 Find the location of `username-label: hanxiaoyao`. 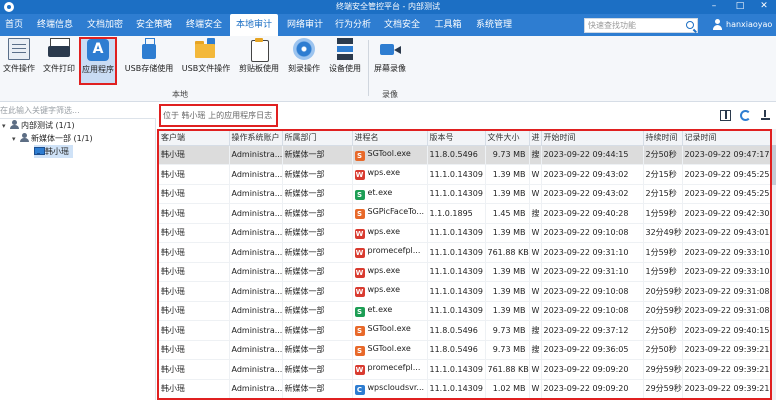

username-label: hanxiaoyao is located at coordinates (749, 25).